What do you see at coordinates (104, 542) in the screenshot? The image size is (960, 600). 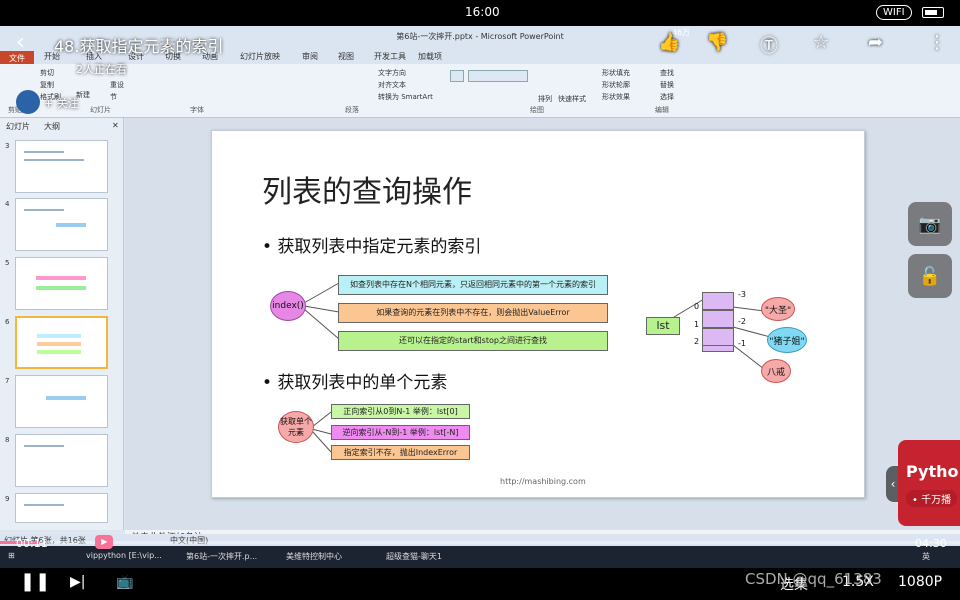 I see `progress-handle: ▶` at bounding box center [104, 542].